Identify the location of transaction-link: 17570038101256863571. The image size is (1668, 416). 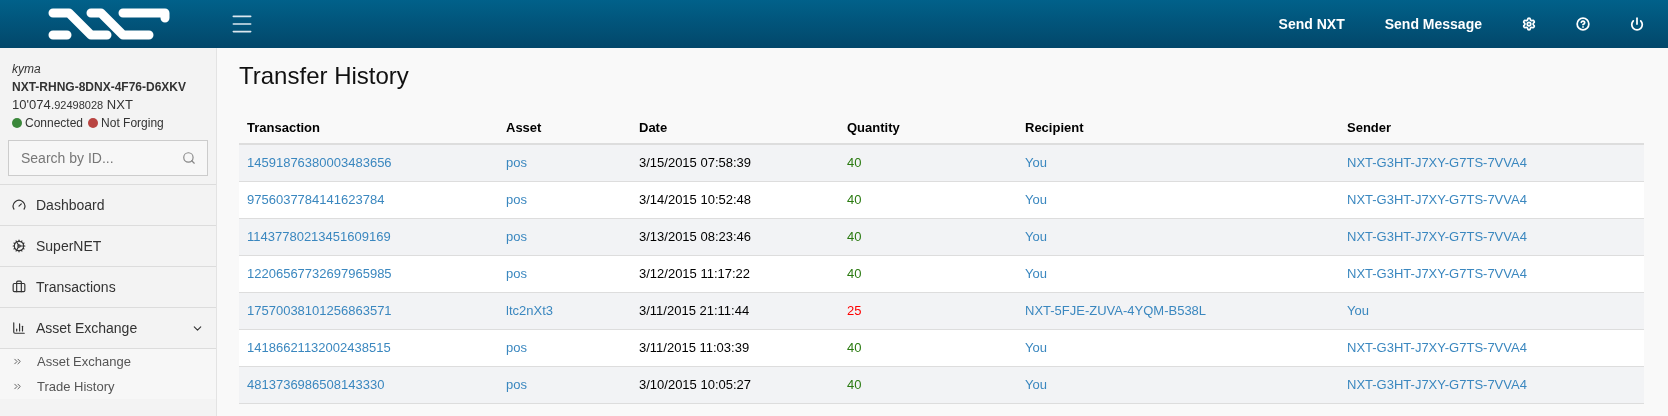
(368, 311).